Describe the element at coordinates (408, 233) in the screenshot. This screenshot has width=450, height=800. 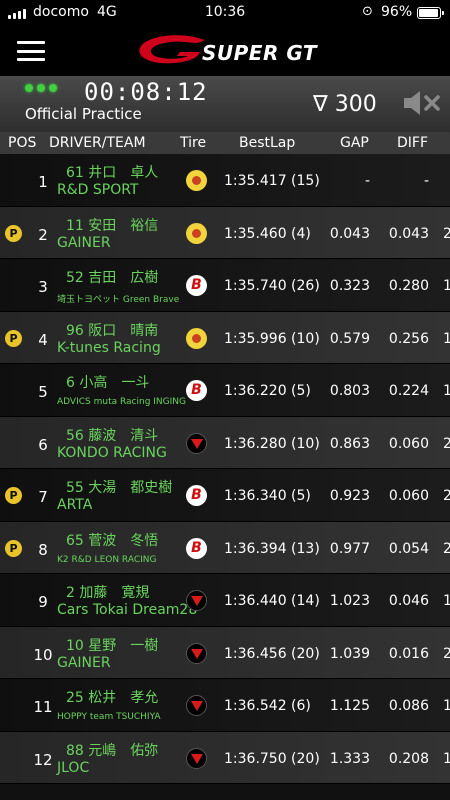
I see `diff-value: 0.043` at that location.